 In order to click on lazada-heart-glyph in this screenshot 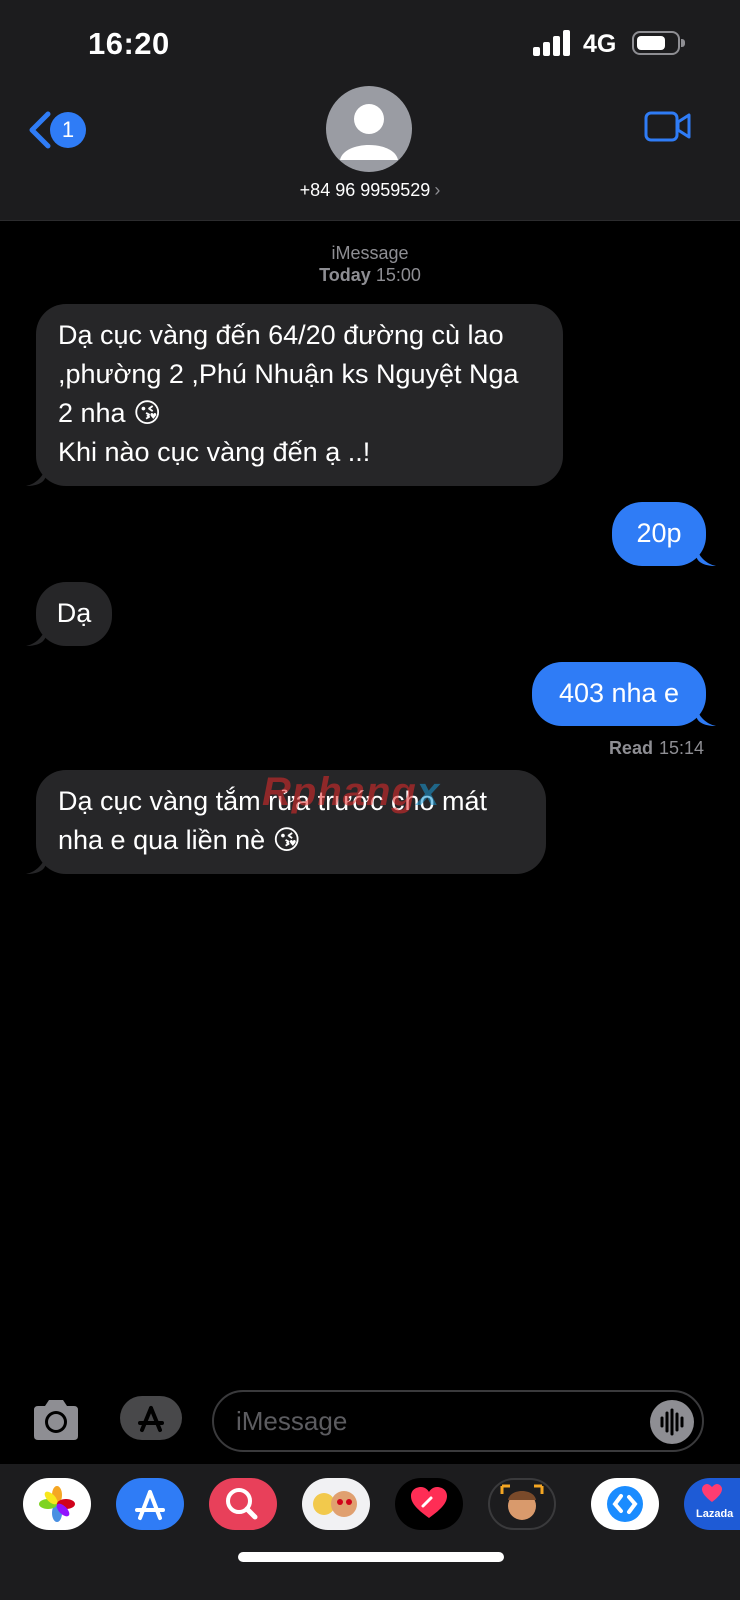, I will do `click(712, 1493)`.